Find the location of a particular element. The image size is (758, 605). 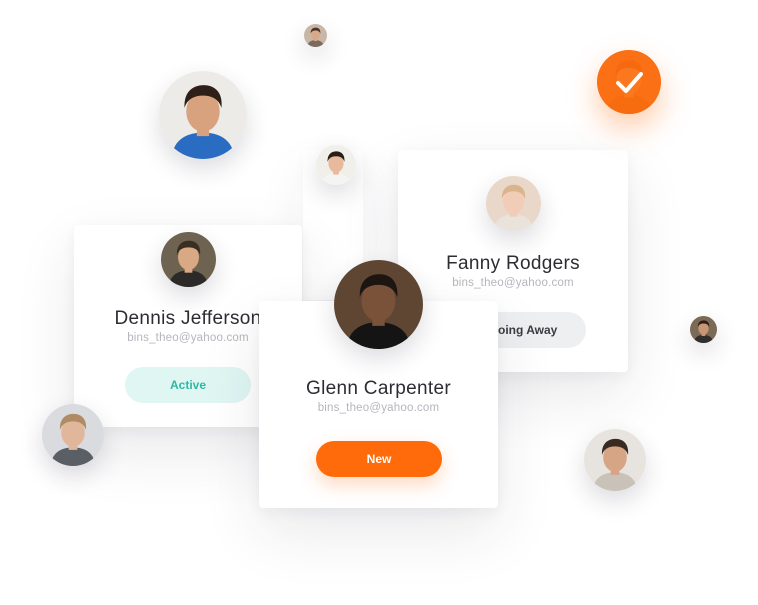

avatar-selected is located at coordinates (629, 82).